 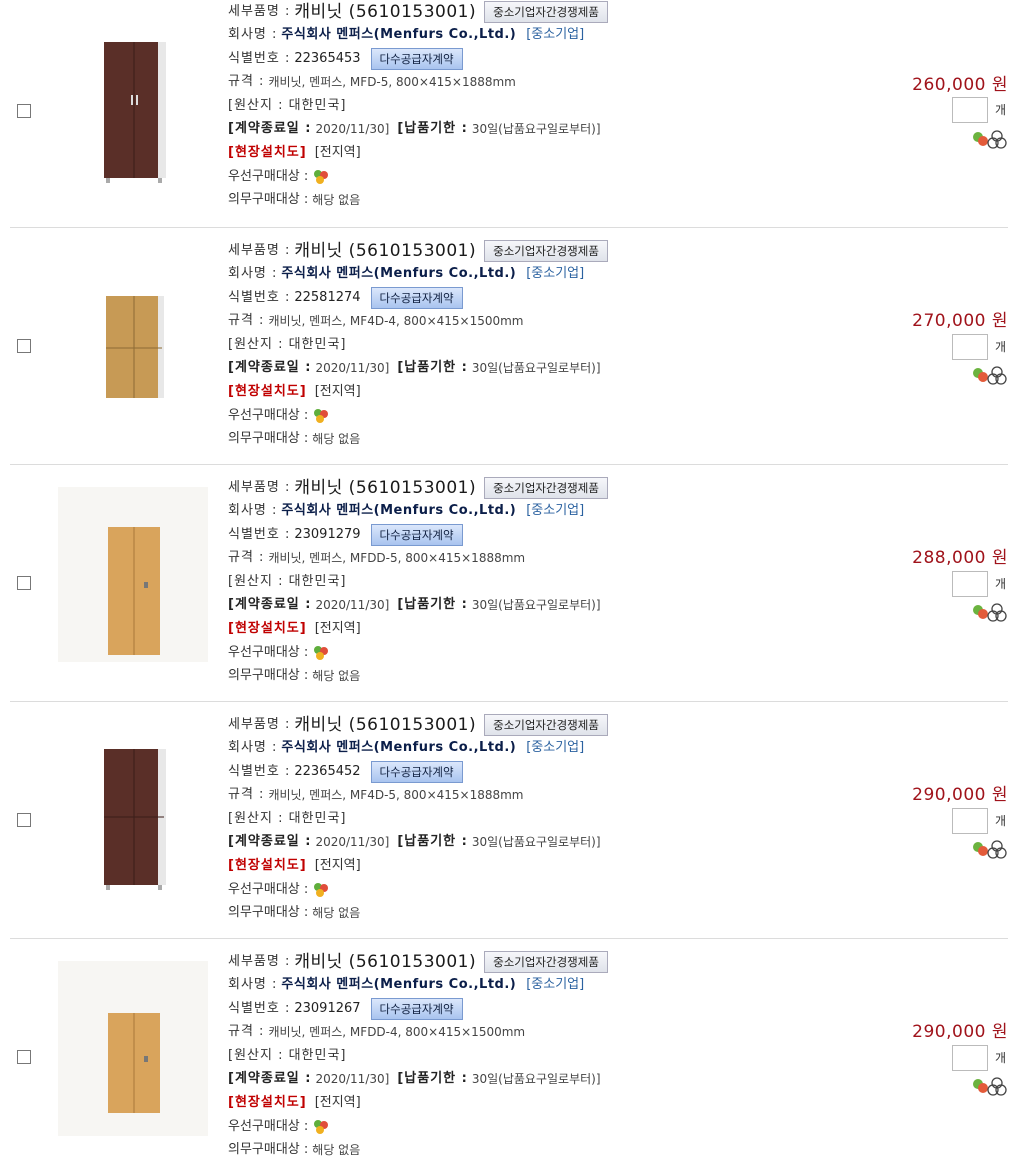 What do you see at coordinates (327, 297) in the screenshot?
I see `id-number: 22581274` at bounding box center [327, 297].